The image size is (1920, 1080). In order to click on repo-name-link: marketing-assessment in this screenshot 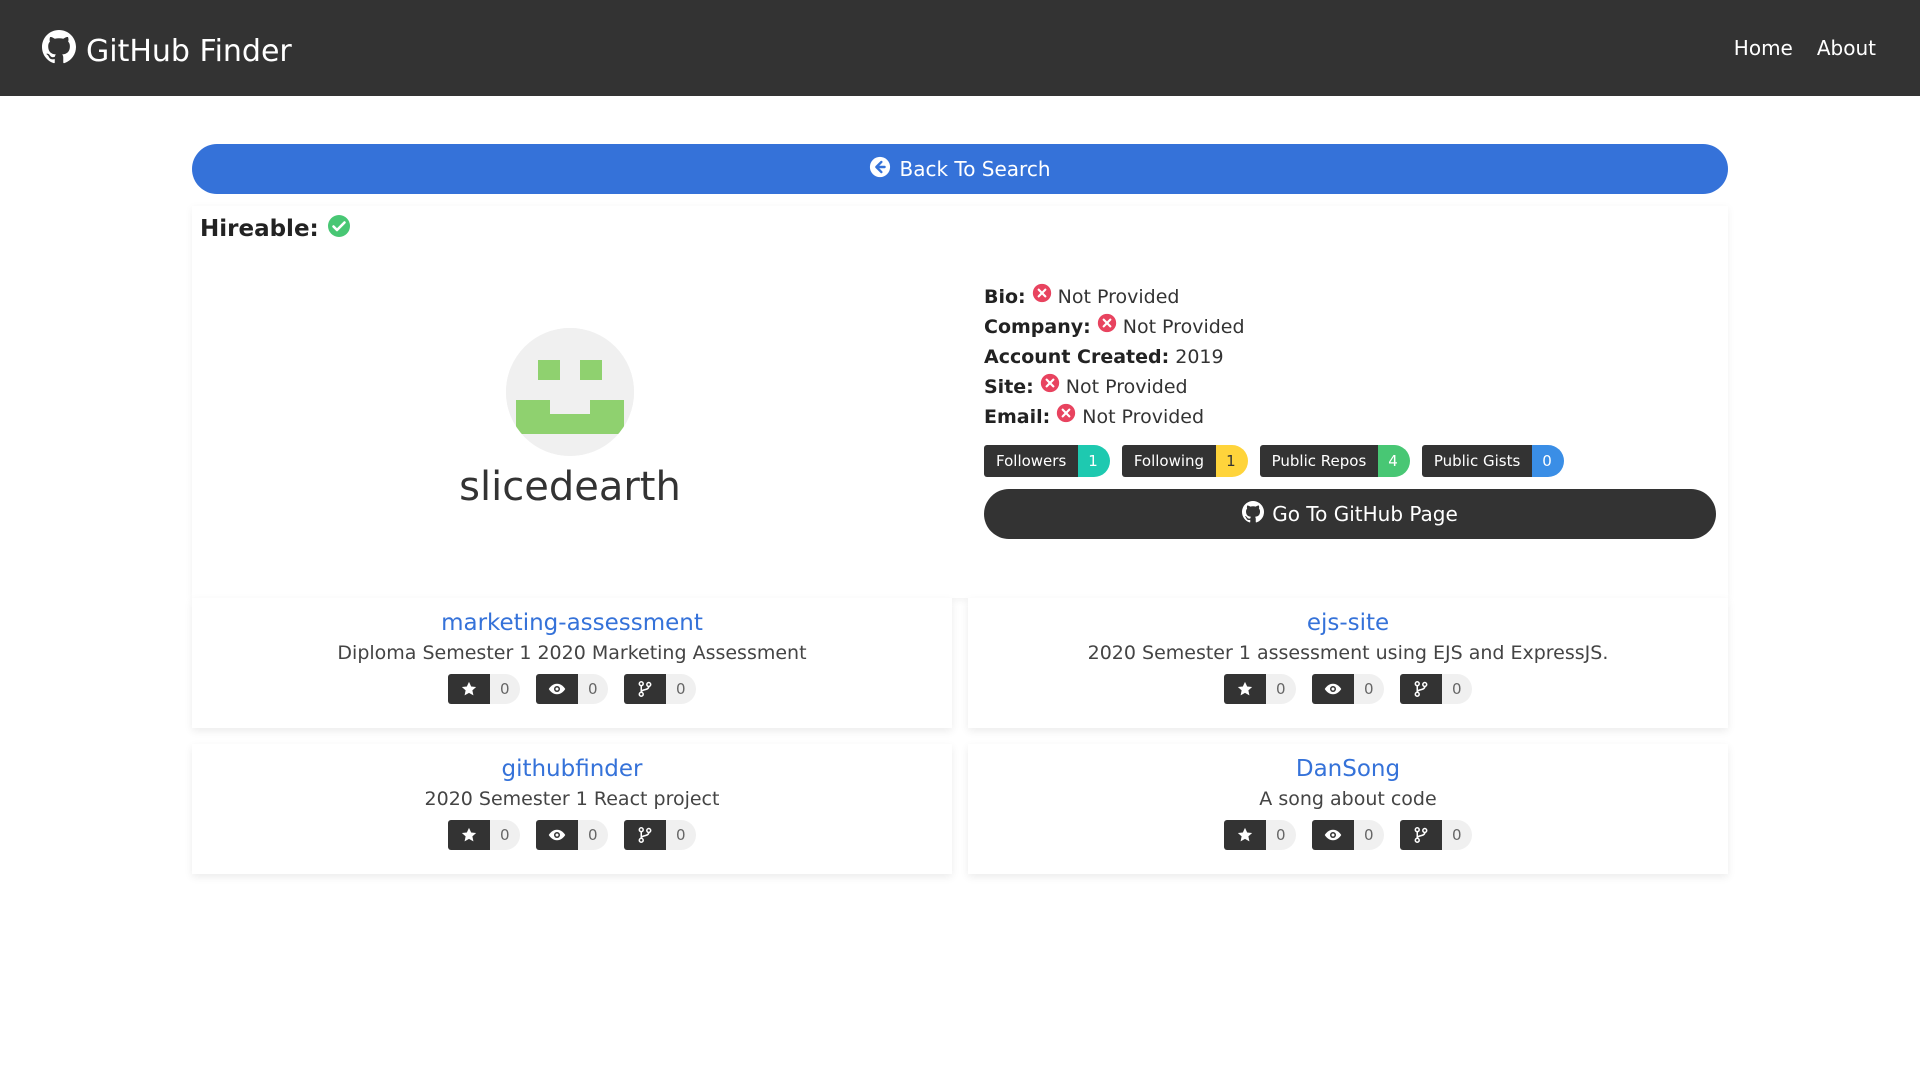, I will do `click(572, 623)`.